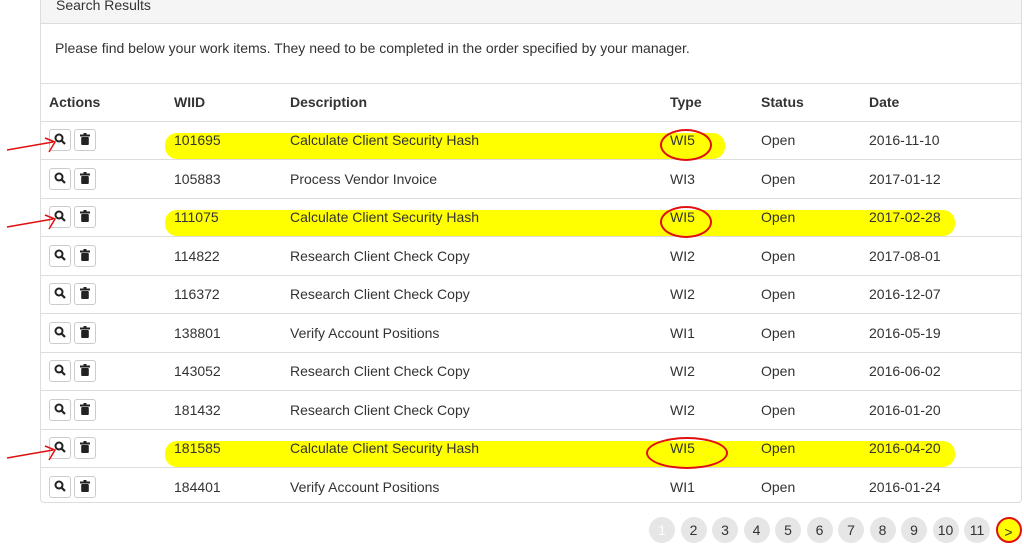 This screenshot has width=1024, height=549. I want to click on page-10: 10, so click(945, 530).